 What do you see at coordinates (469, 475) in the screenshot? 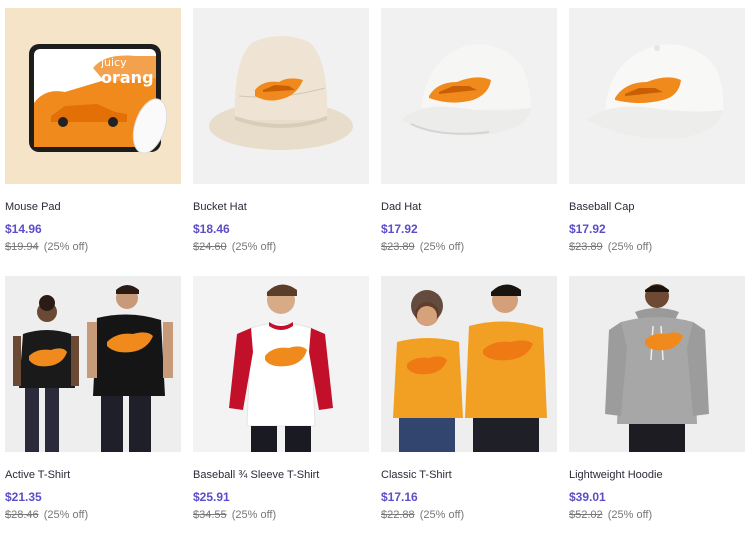
I see `product-title: Classic T-Shirt` at bounding box center [469, 475].